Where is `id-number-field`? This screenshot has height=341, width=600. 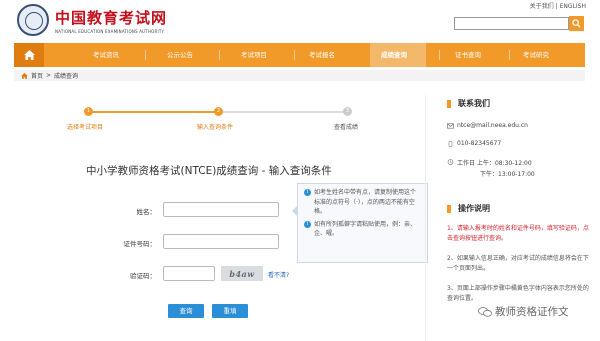
id-number-field is located at coordinates (221, 241).